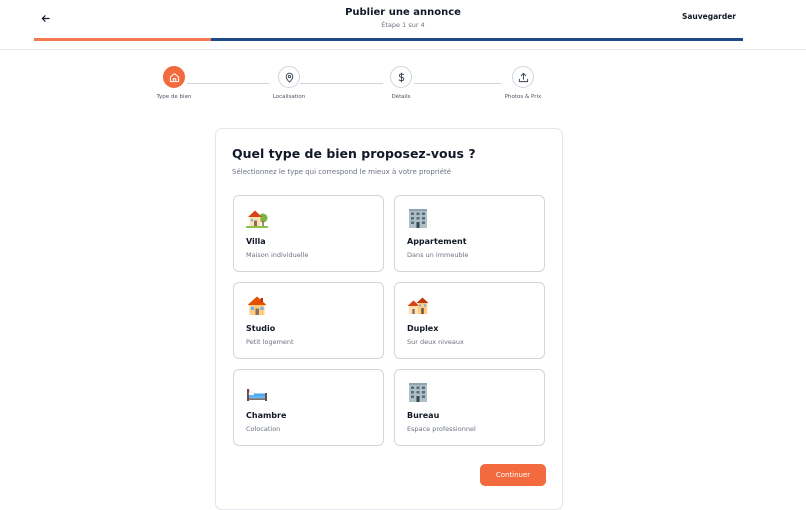 This screenshot has width=806, height=510. I want to click on option-villa: Villa Maison individuelle, so click(308, 233).